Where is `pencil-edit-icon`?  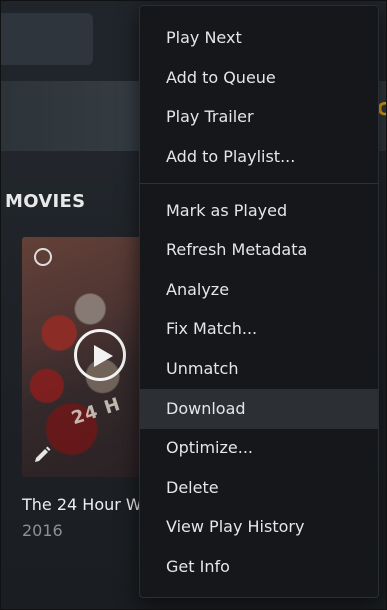 pencil-edit-icon is located at coordinates (42, 455).